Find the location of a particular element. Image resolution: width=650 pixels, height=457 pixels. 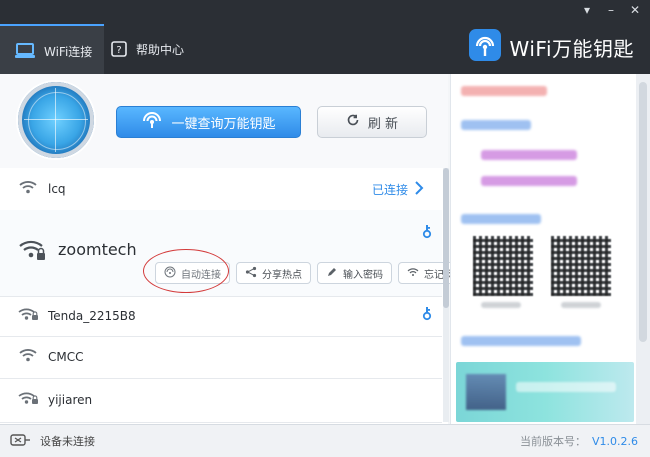

version-number: V1.0.2.6 is located at coordinates (614, 441).